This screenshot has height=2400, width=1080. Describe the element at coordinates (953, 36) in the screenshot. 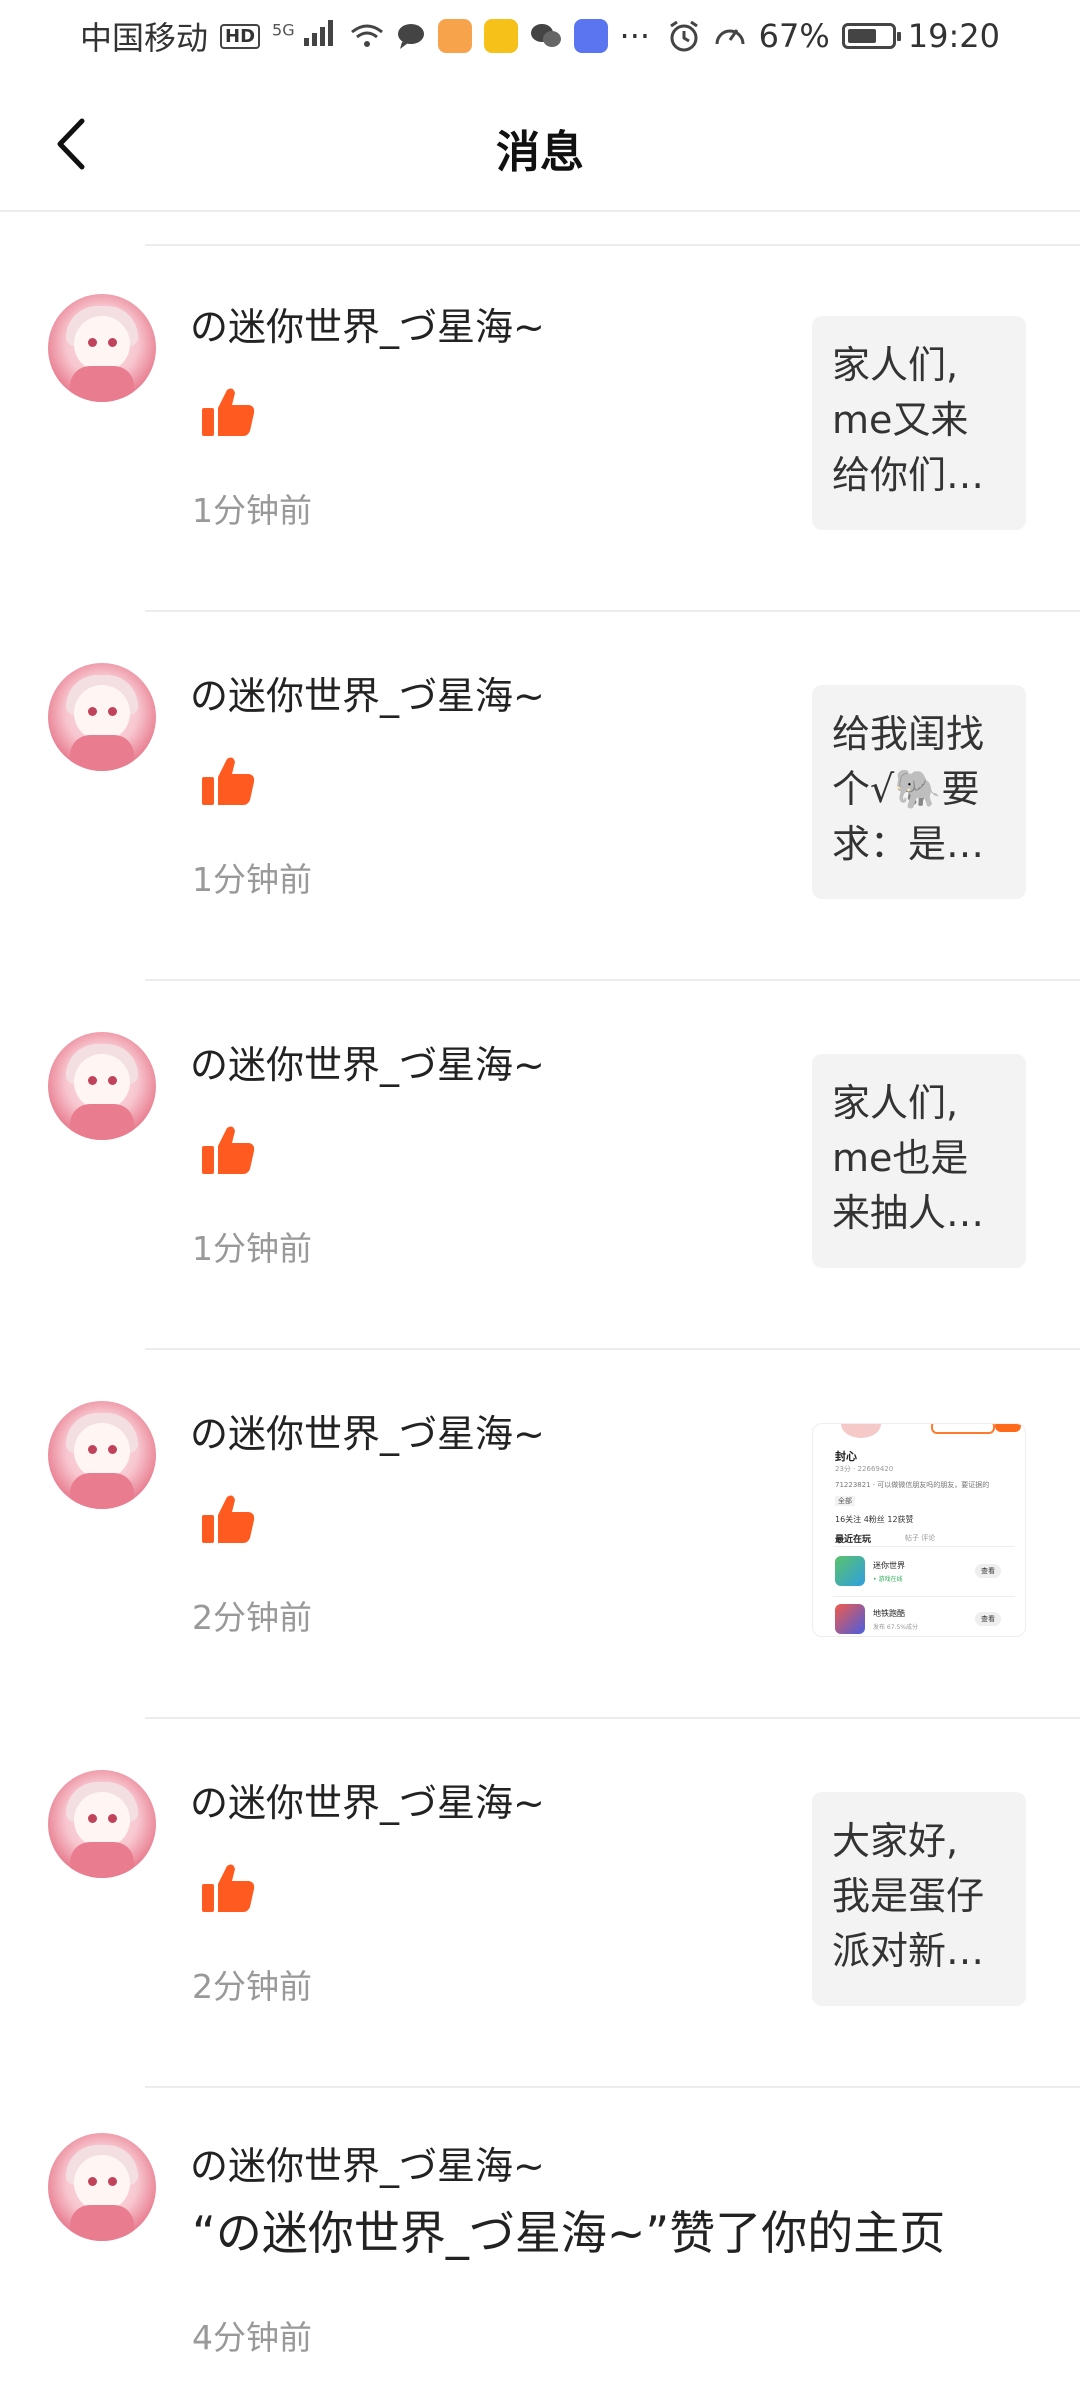

I see `clock: 19:20` at that location.